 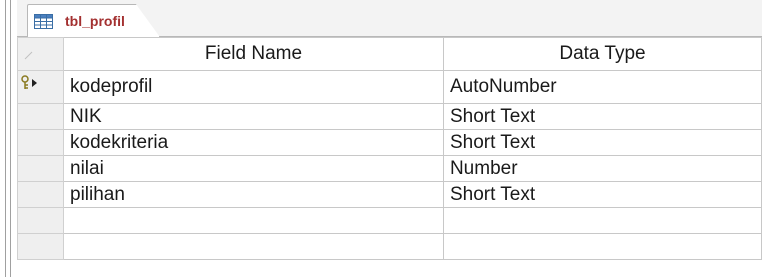 I want to click on table-row: kodekriteria Short Text, so click(x=389, y=142).